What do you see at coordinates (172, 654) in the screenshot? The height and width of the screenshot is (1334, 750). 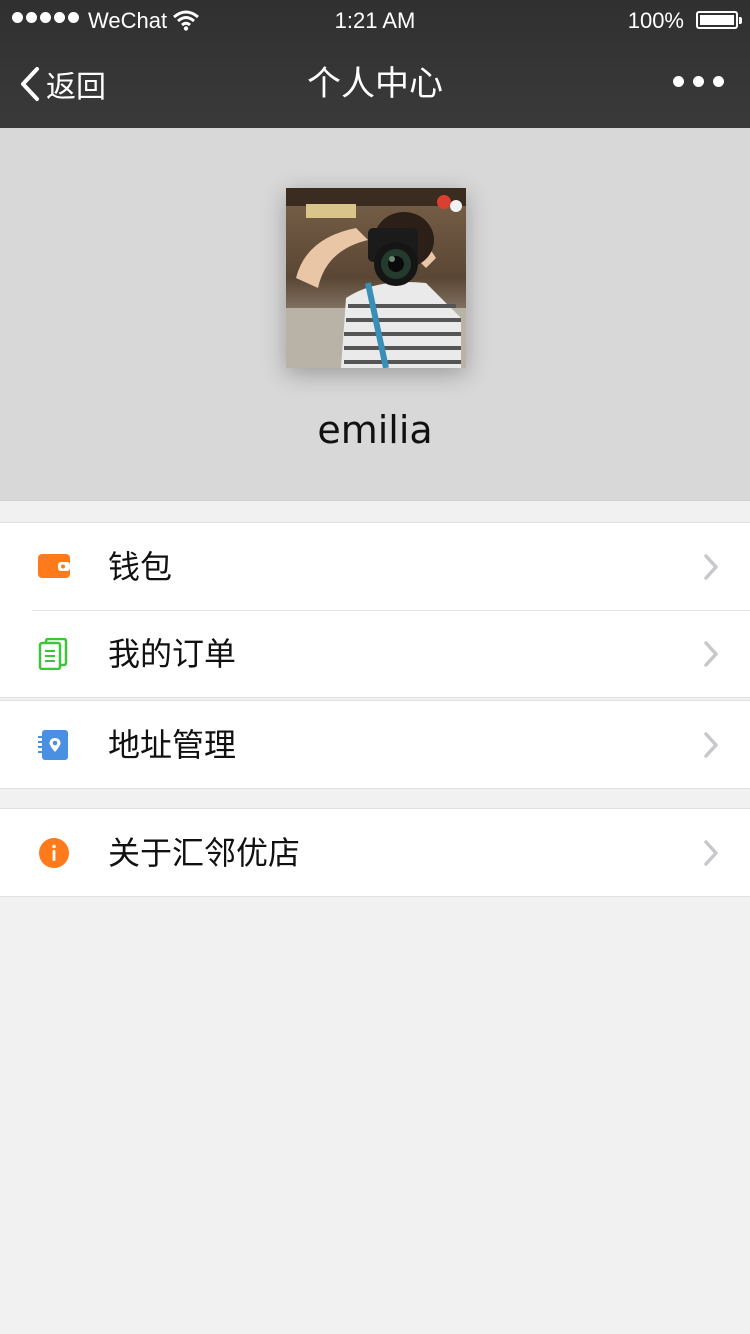 I see `menu-item-label: 我的订单` at bounding box center [172, 654].